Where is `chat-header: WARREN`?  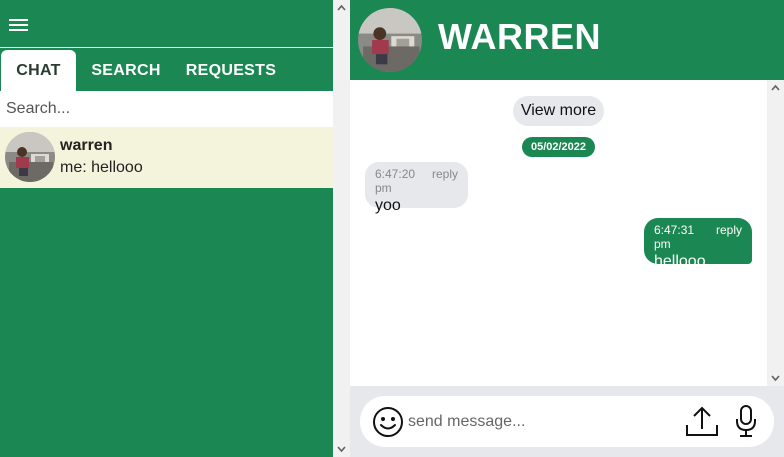
chat-header: WARREN is located at coordinates (567, 40).